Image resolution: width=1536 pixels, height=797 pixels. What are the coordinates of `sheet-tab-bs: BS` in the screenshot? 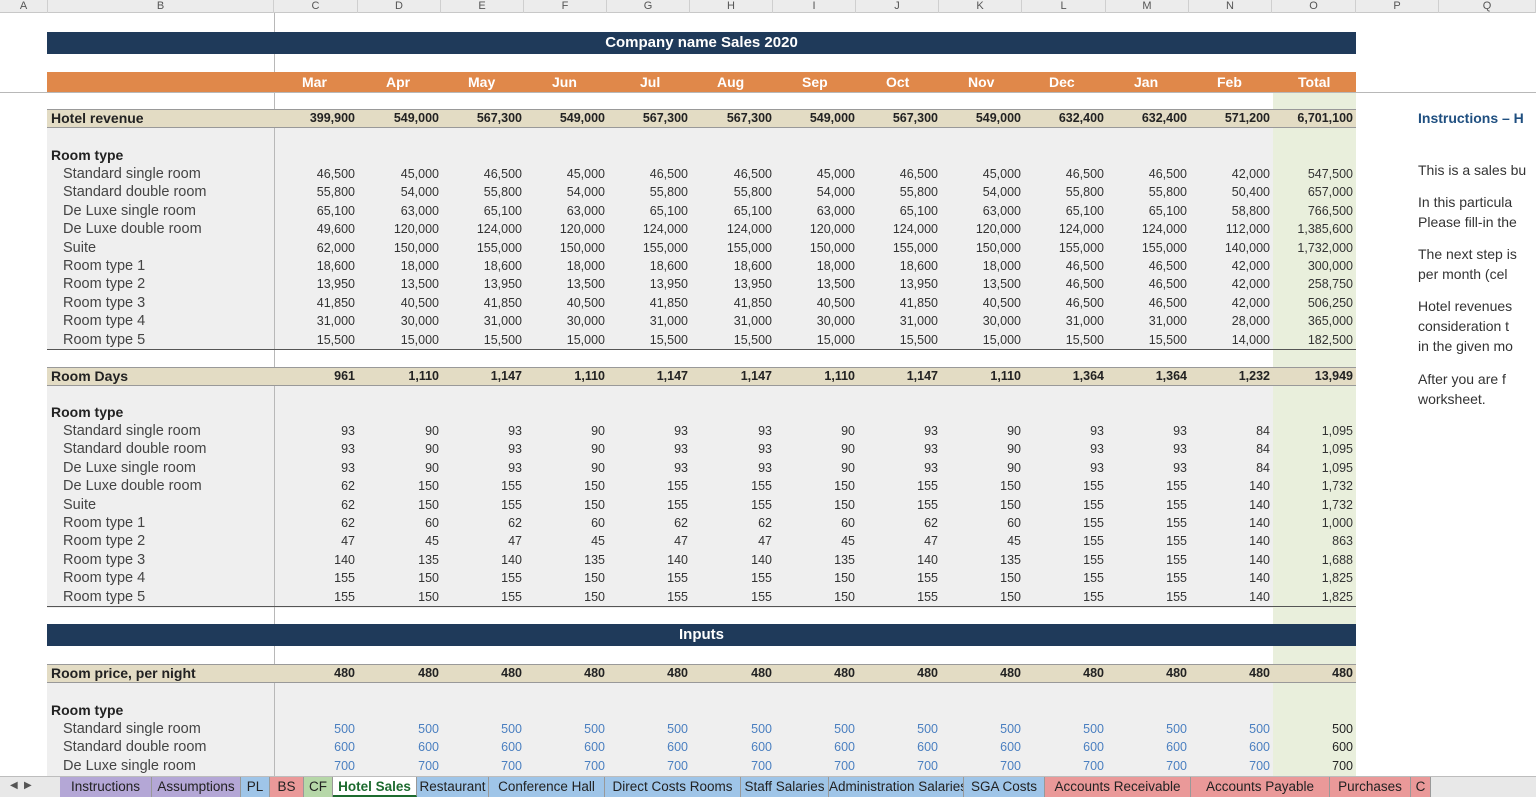 It's located at (287, 787).